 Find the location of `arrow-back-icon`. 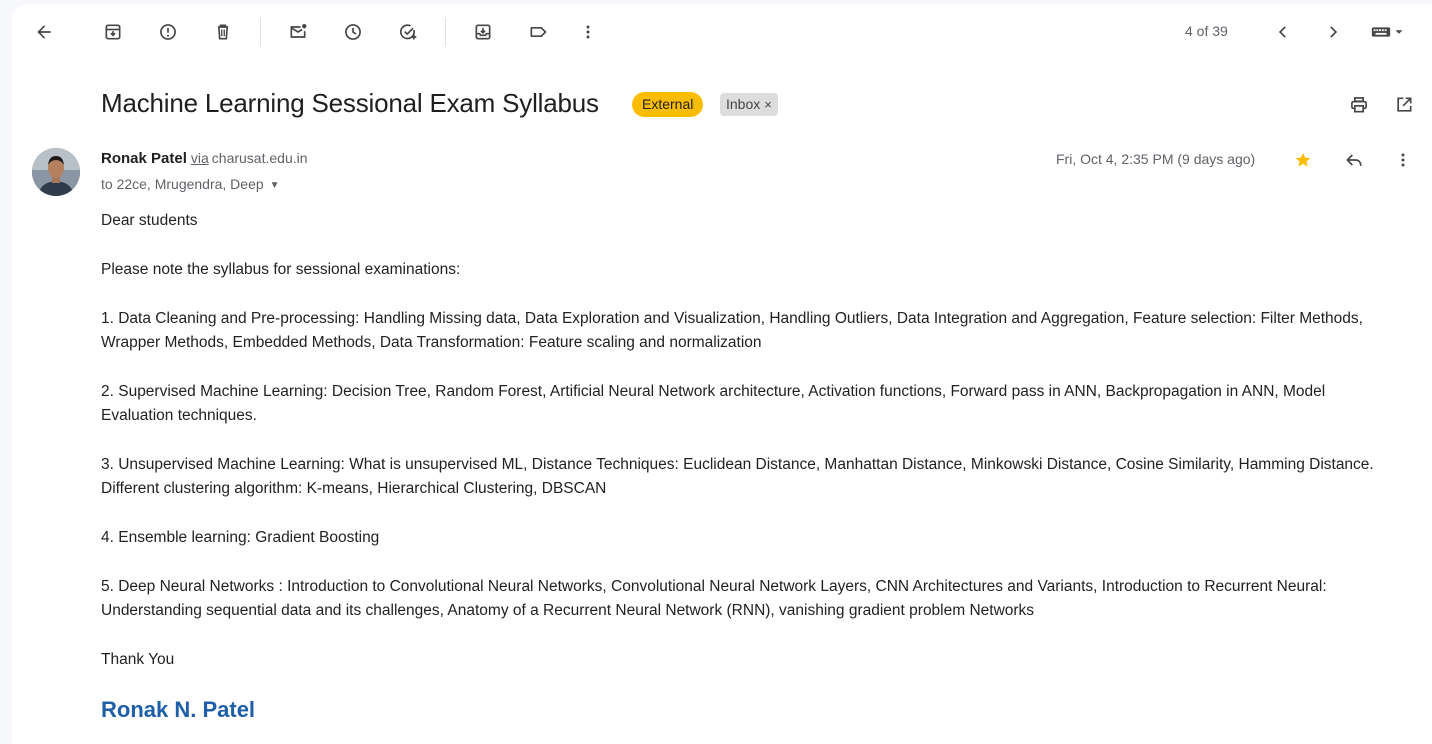

arrow-back-icon is located at coordinates (44, 32).